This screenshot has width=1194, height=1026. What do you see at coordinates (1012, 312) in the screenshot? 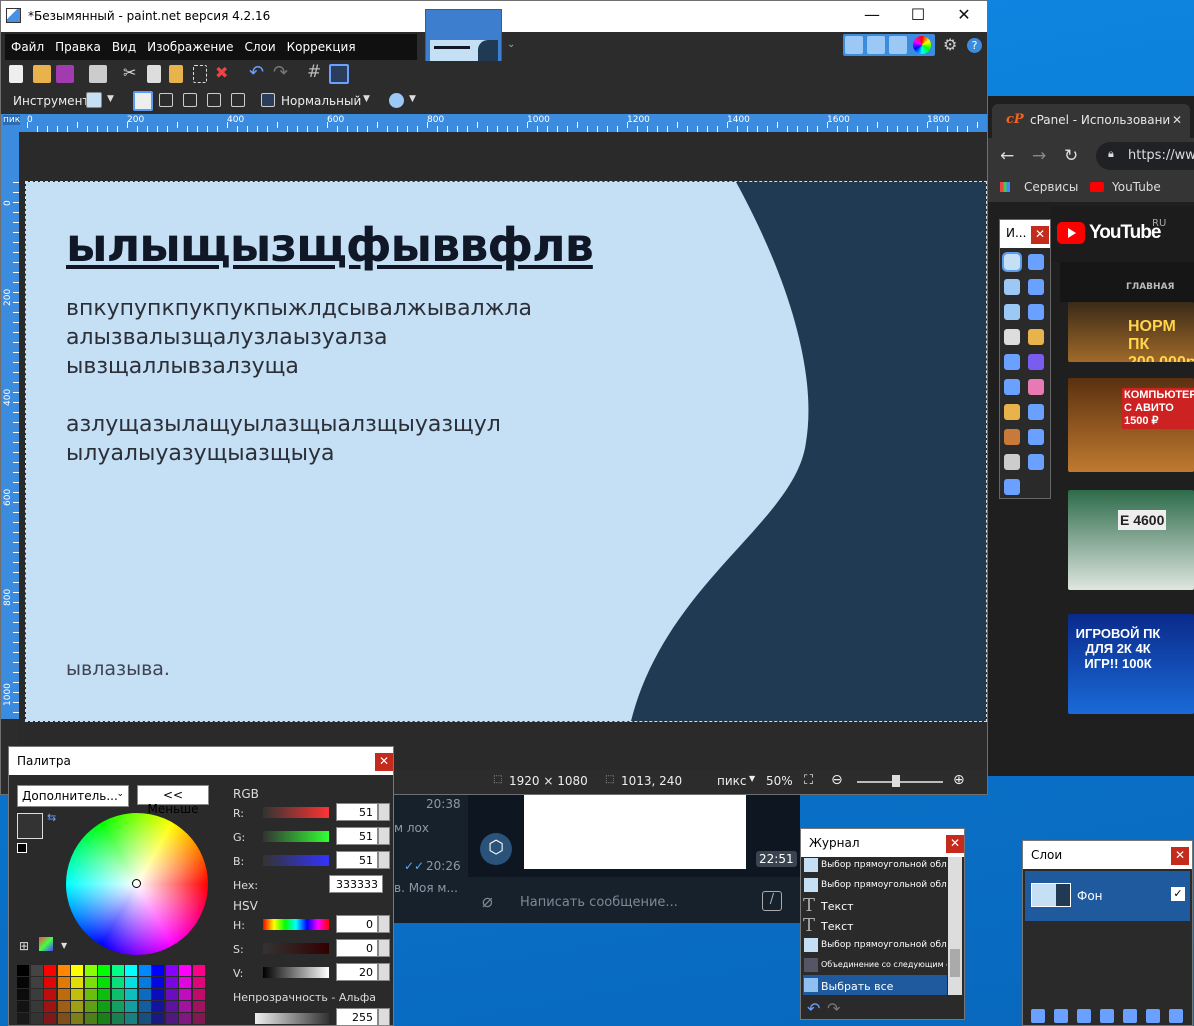
I see `ellipse-select-tool-icon` at bounding box center [1012, 312].